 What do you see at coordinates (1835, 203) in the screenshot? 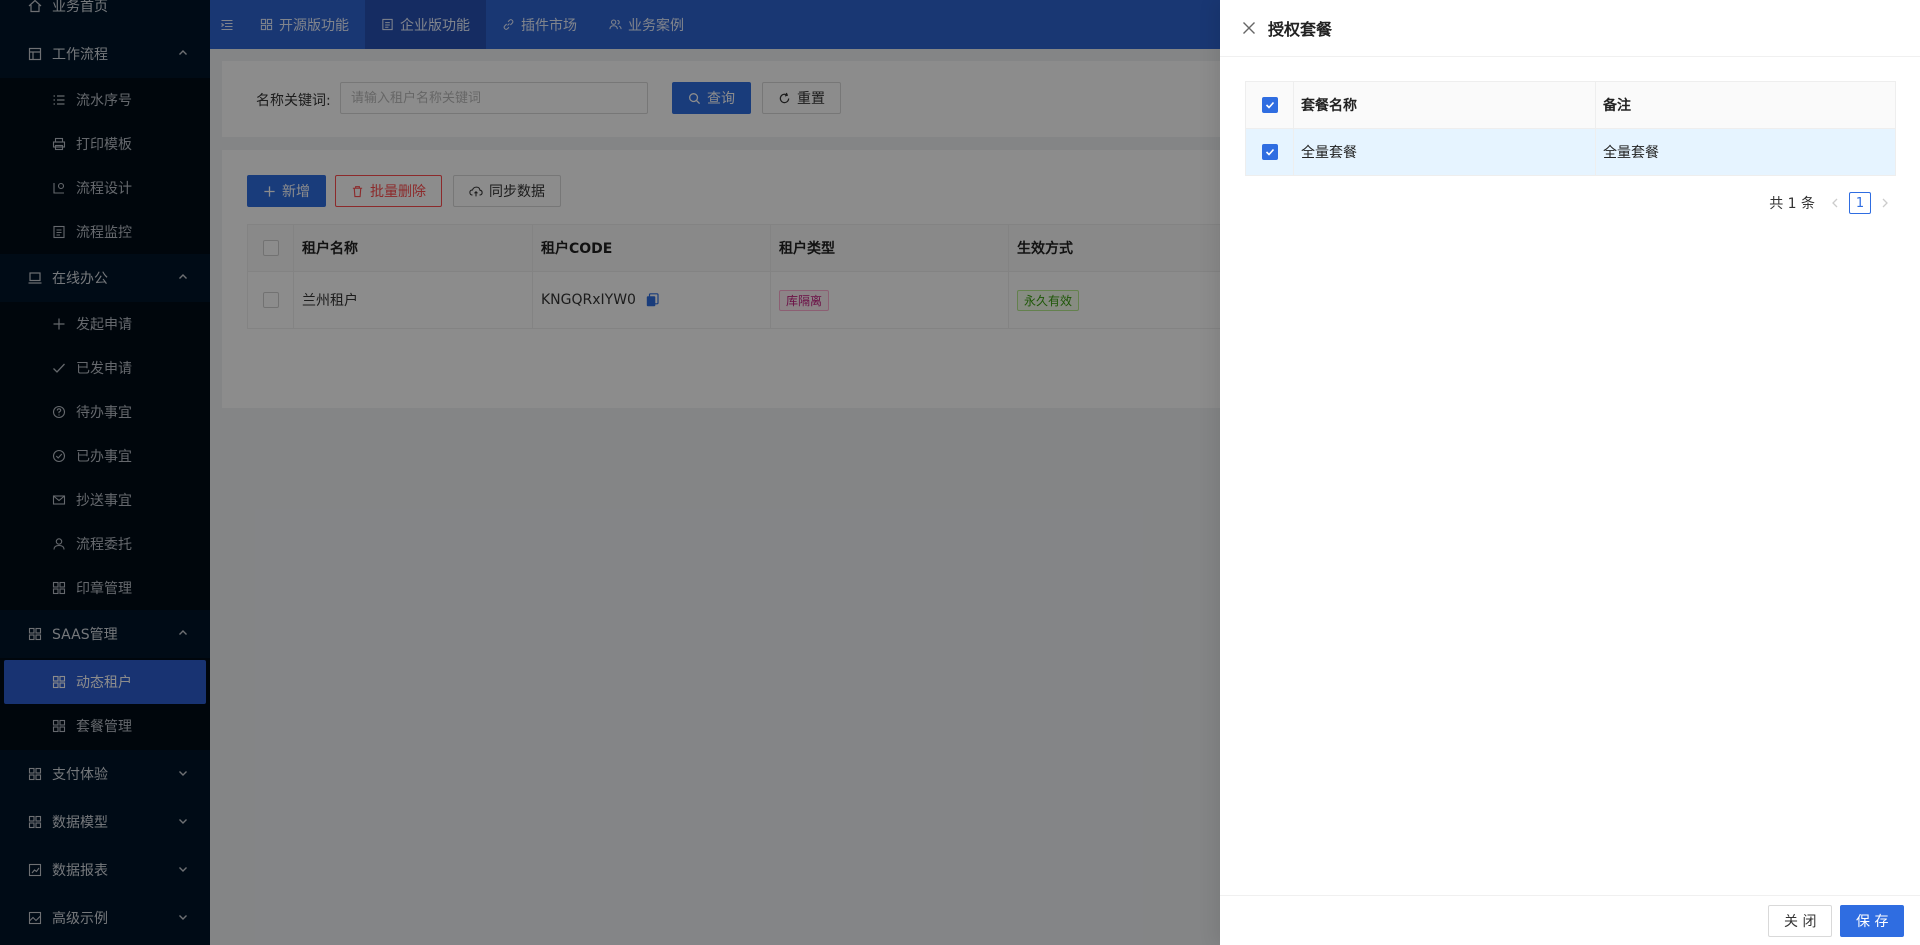
I see `prev-page-icon` at bounding box center [1835, 203].